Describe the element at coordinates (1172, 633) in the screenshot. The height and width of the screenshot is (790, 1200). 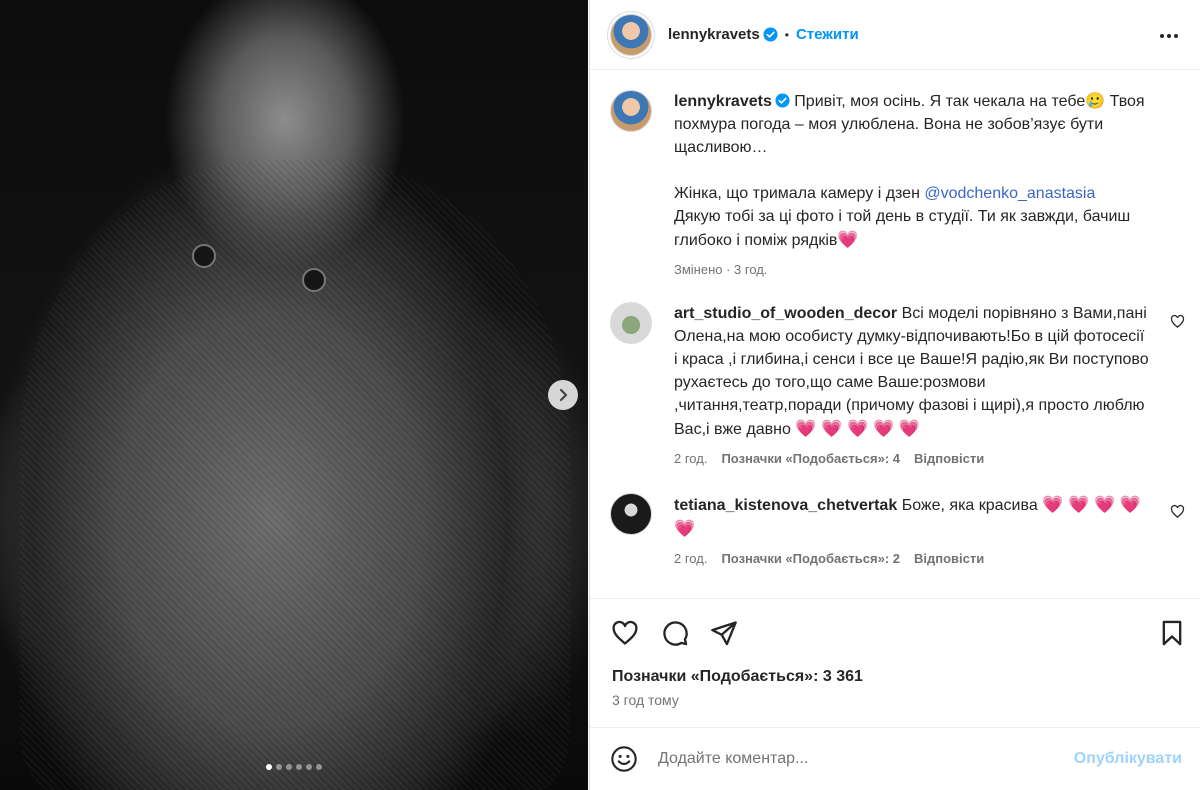
I see `bookmark-icon` at that location.